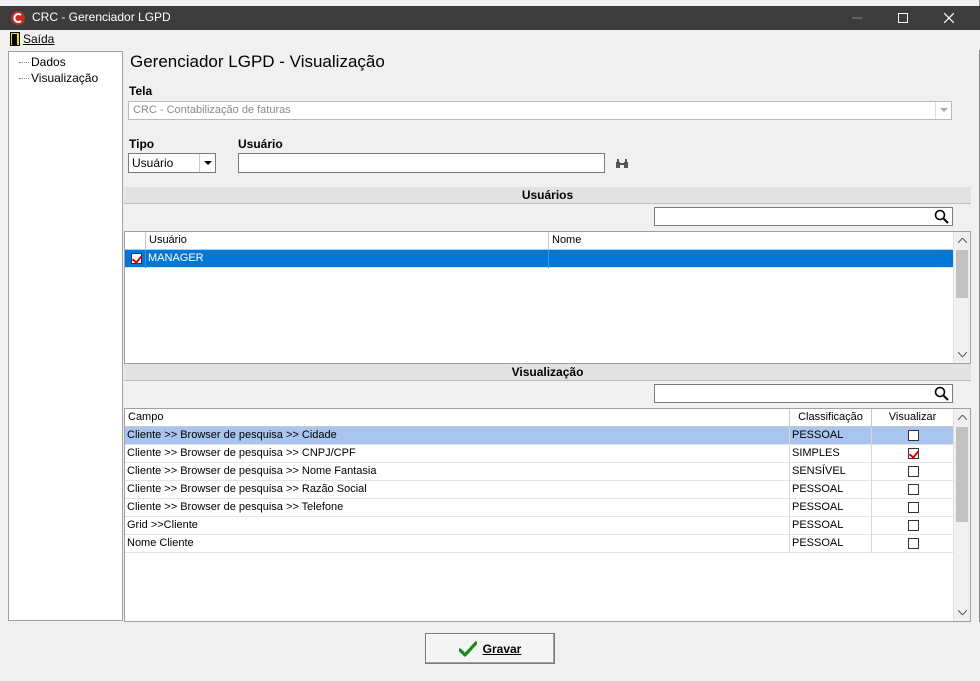 This screenshot has height=681, width=980. Describe the element at coordinates (457, 436) in the screenshot. I see `campo-cell: Cliente >> Browser de pesquisa >> Cidade` at that location.